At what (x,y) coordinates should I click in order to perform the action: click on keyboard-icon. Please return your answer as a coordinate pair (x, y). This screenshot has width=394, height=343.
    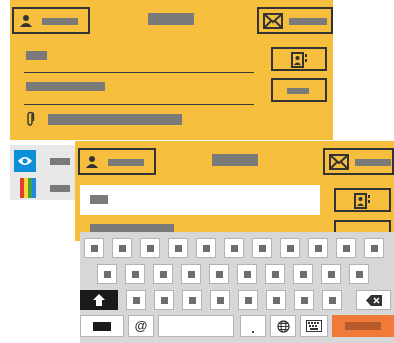
    Looking at the image, I should click on (314, 326).